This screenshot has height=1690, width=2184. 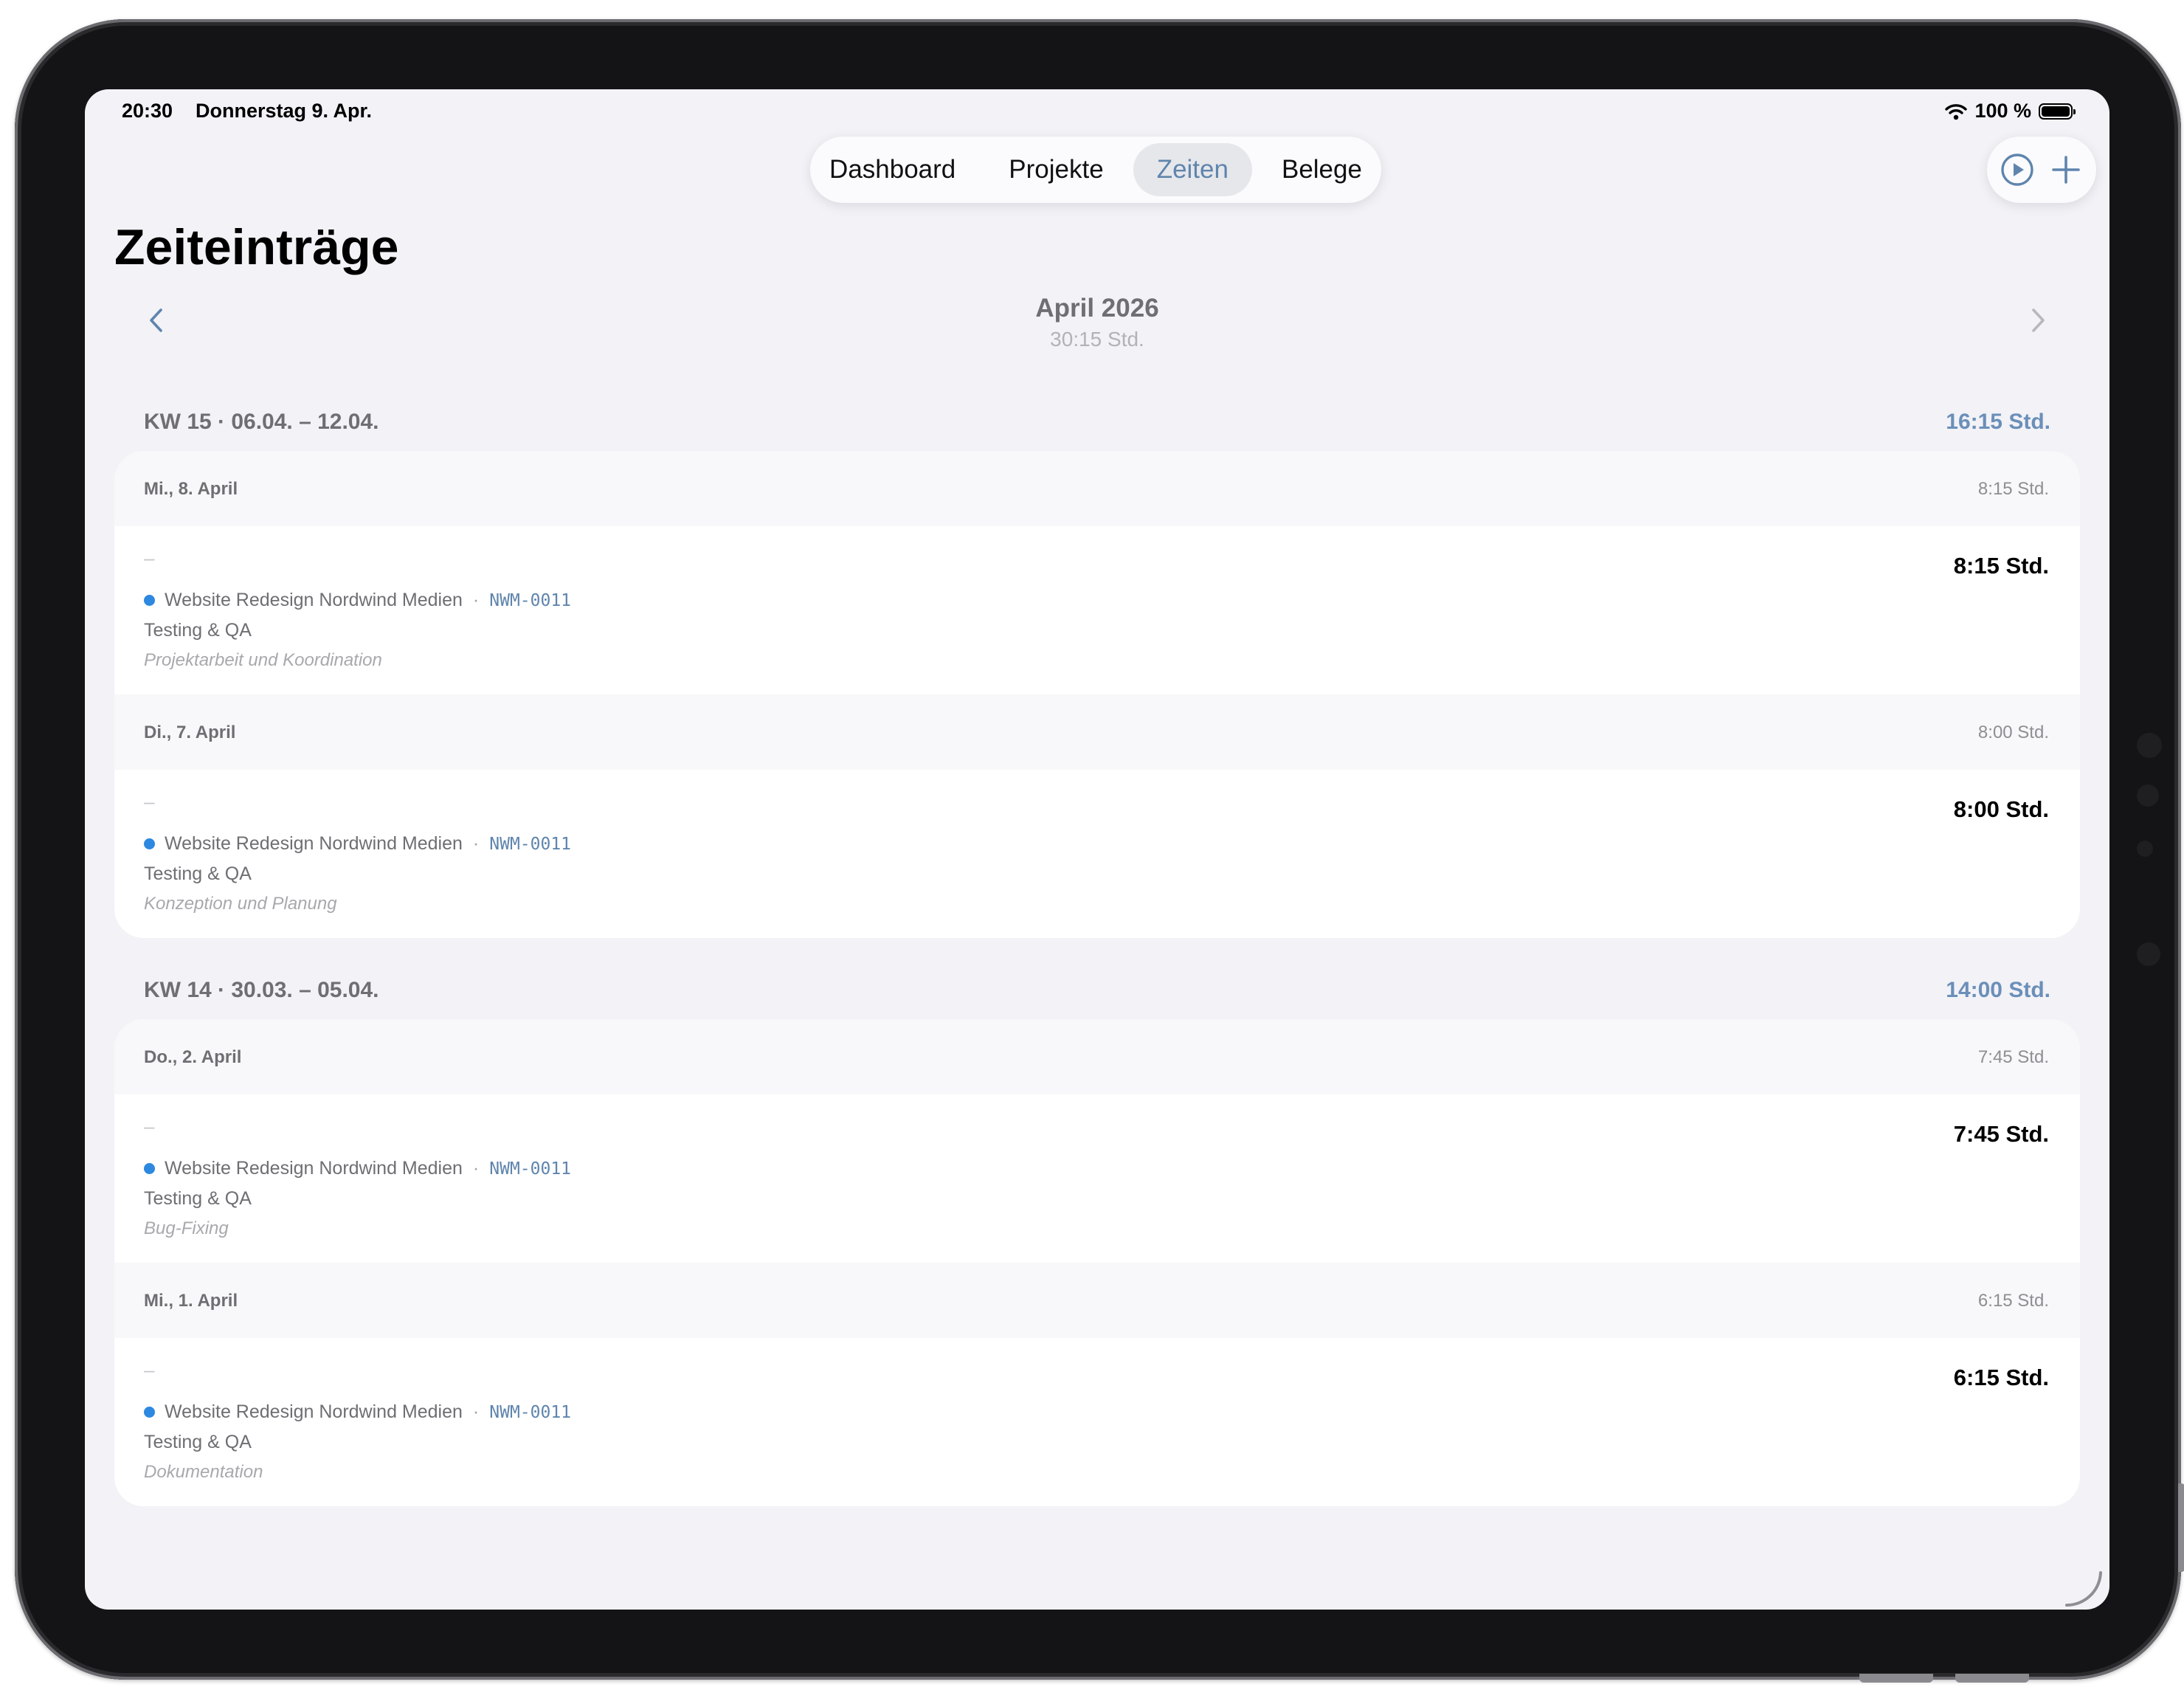 I want to click on day-label: Di., 7. April, so click(x=190, y=732).